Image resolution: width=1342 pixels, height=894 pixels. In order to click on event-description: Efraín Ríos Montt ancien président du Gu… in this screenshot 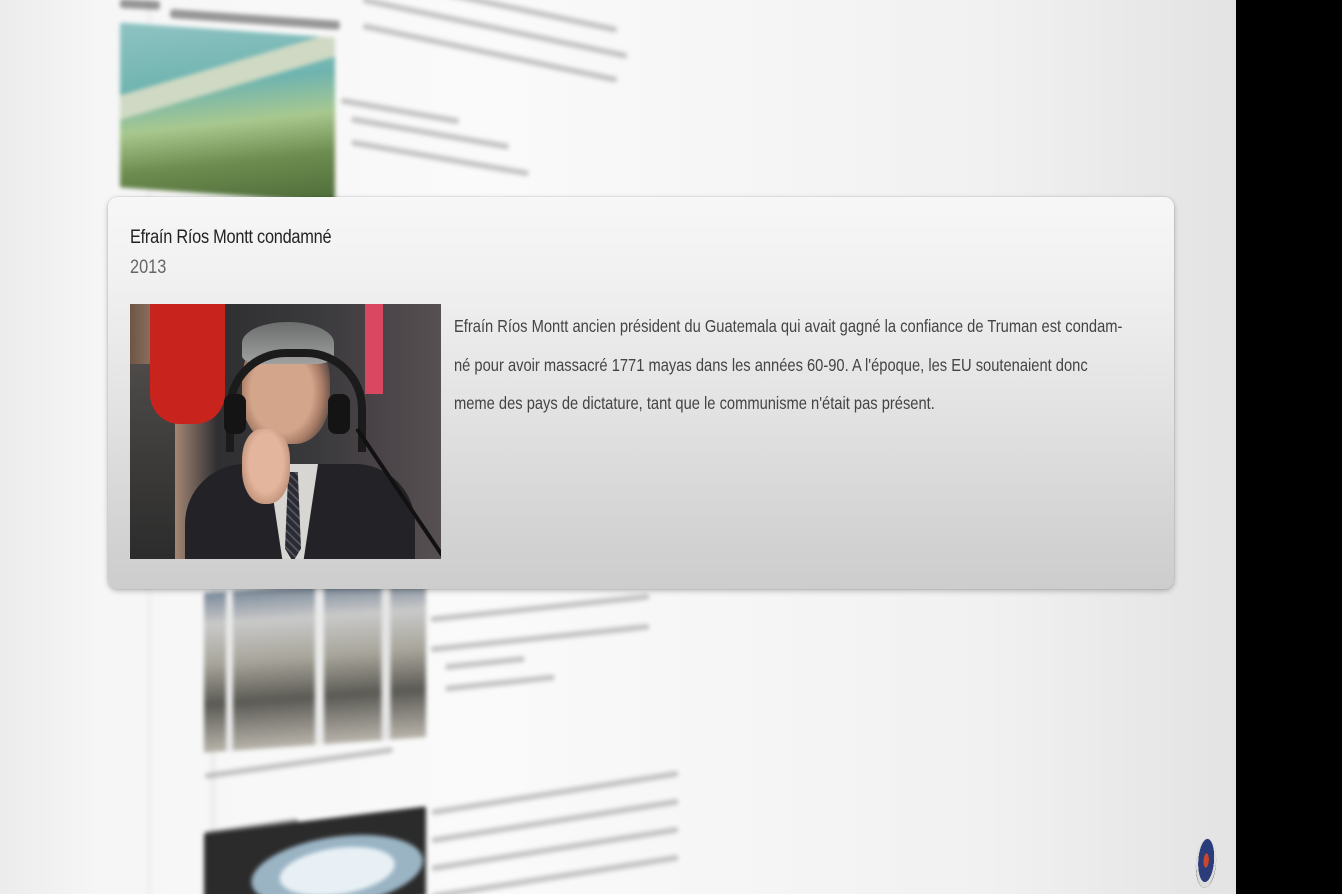, I will do `click(804, 365)`.